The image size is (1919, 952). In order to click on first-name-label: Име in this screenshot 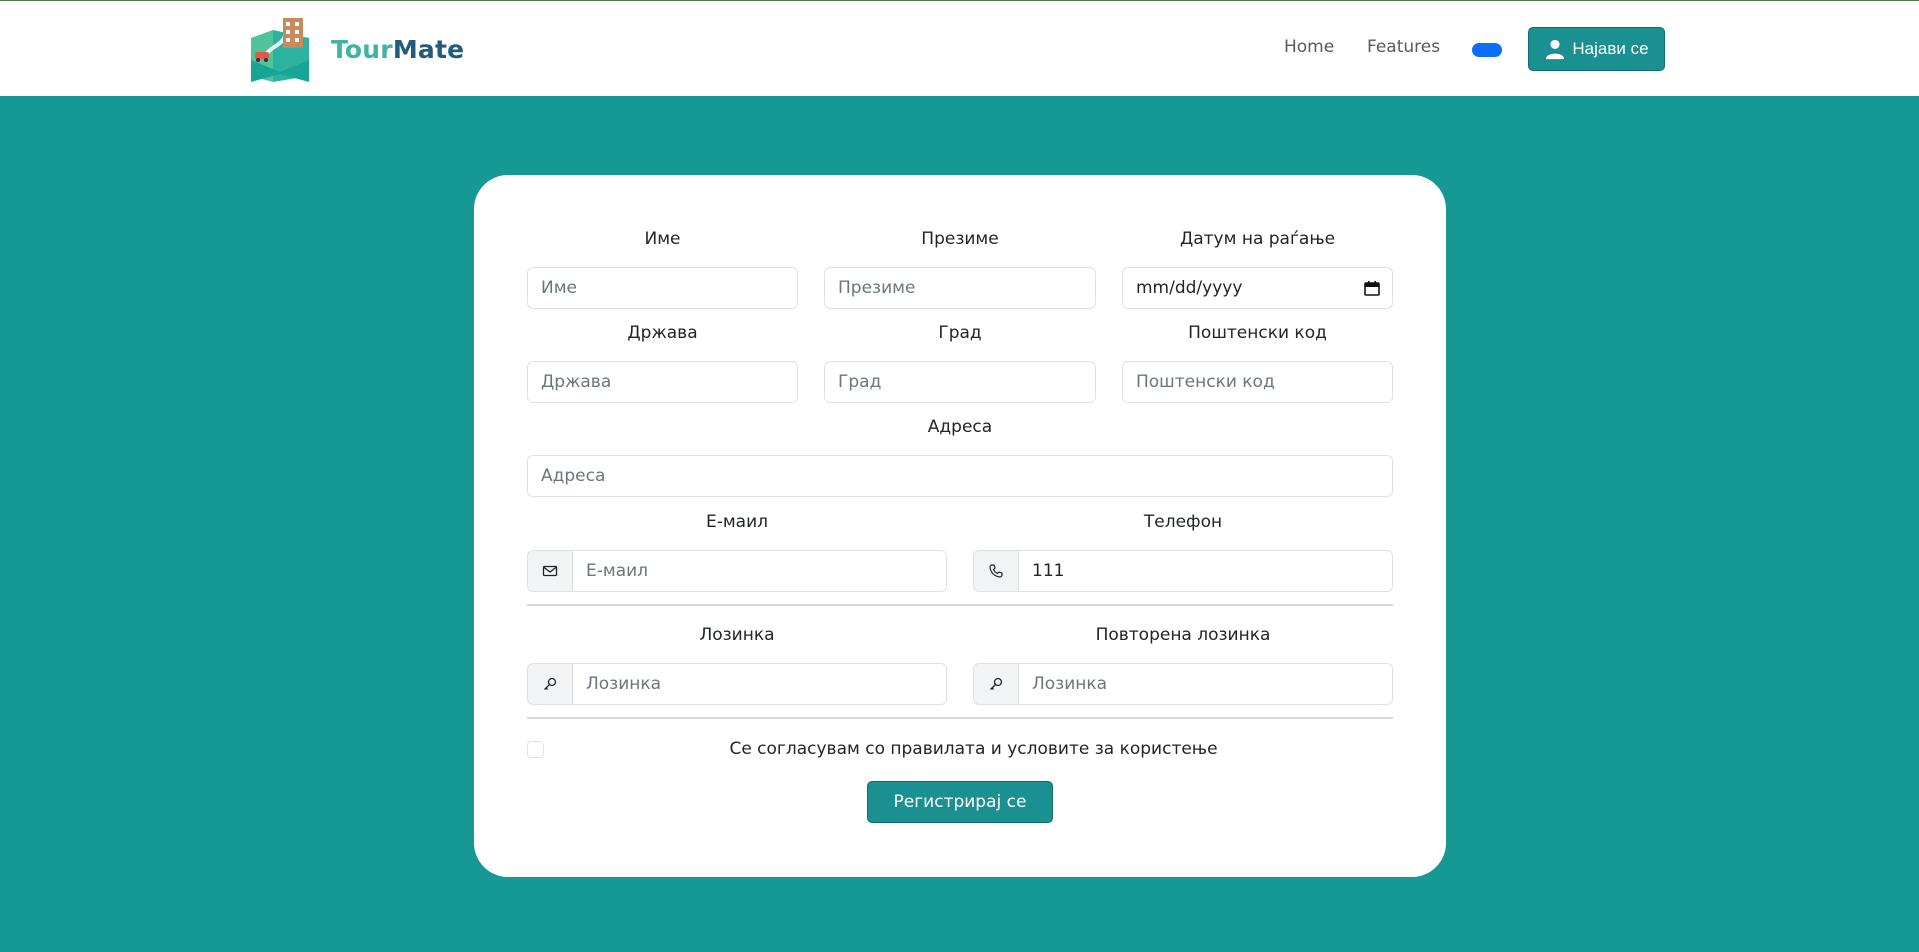, I will do `click(662, 239)`.